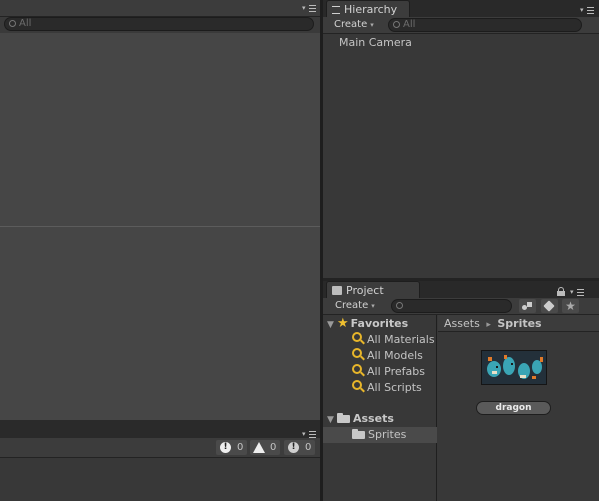 The width and height of the screenshot is (599, 501). I want to click on scene-search-placeholder: All, so click(25, 23).